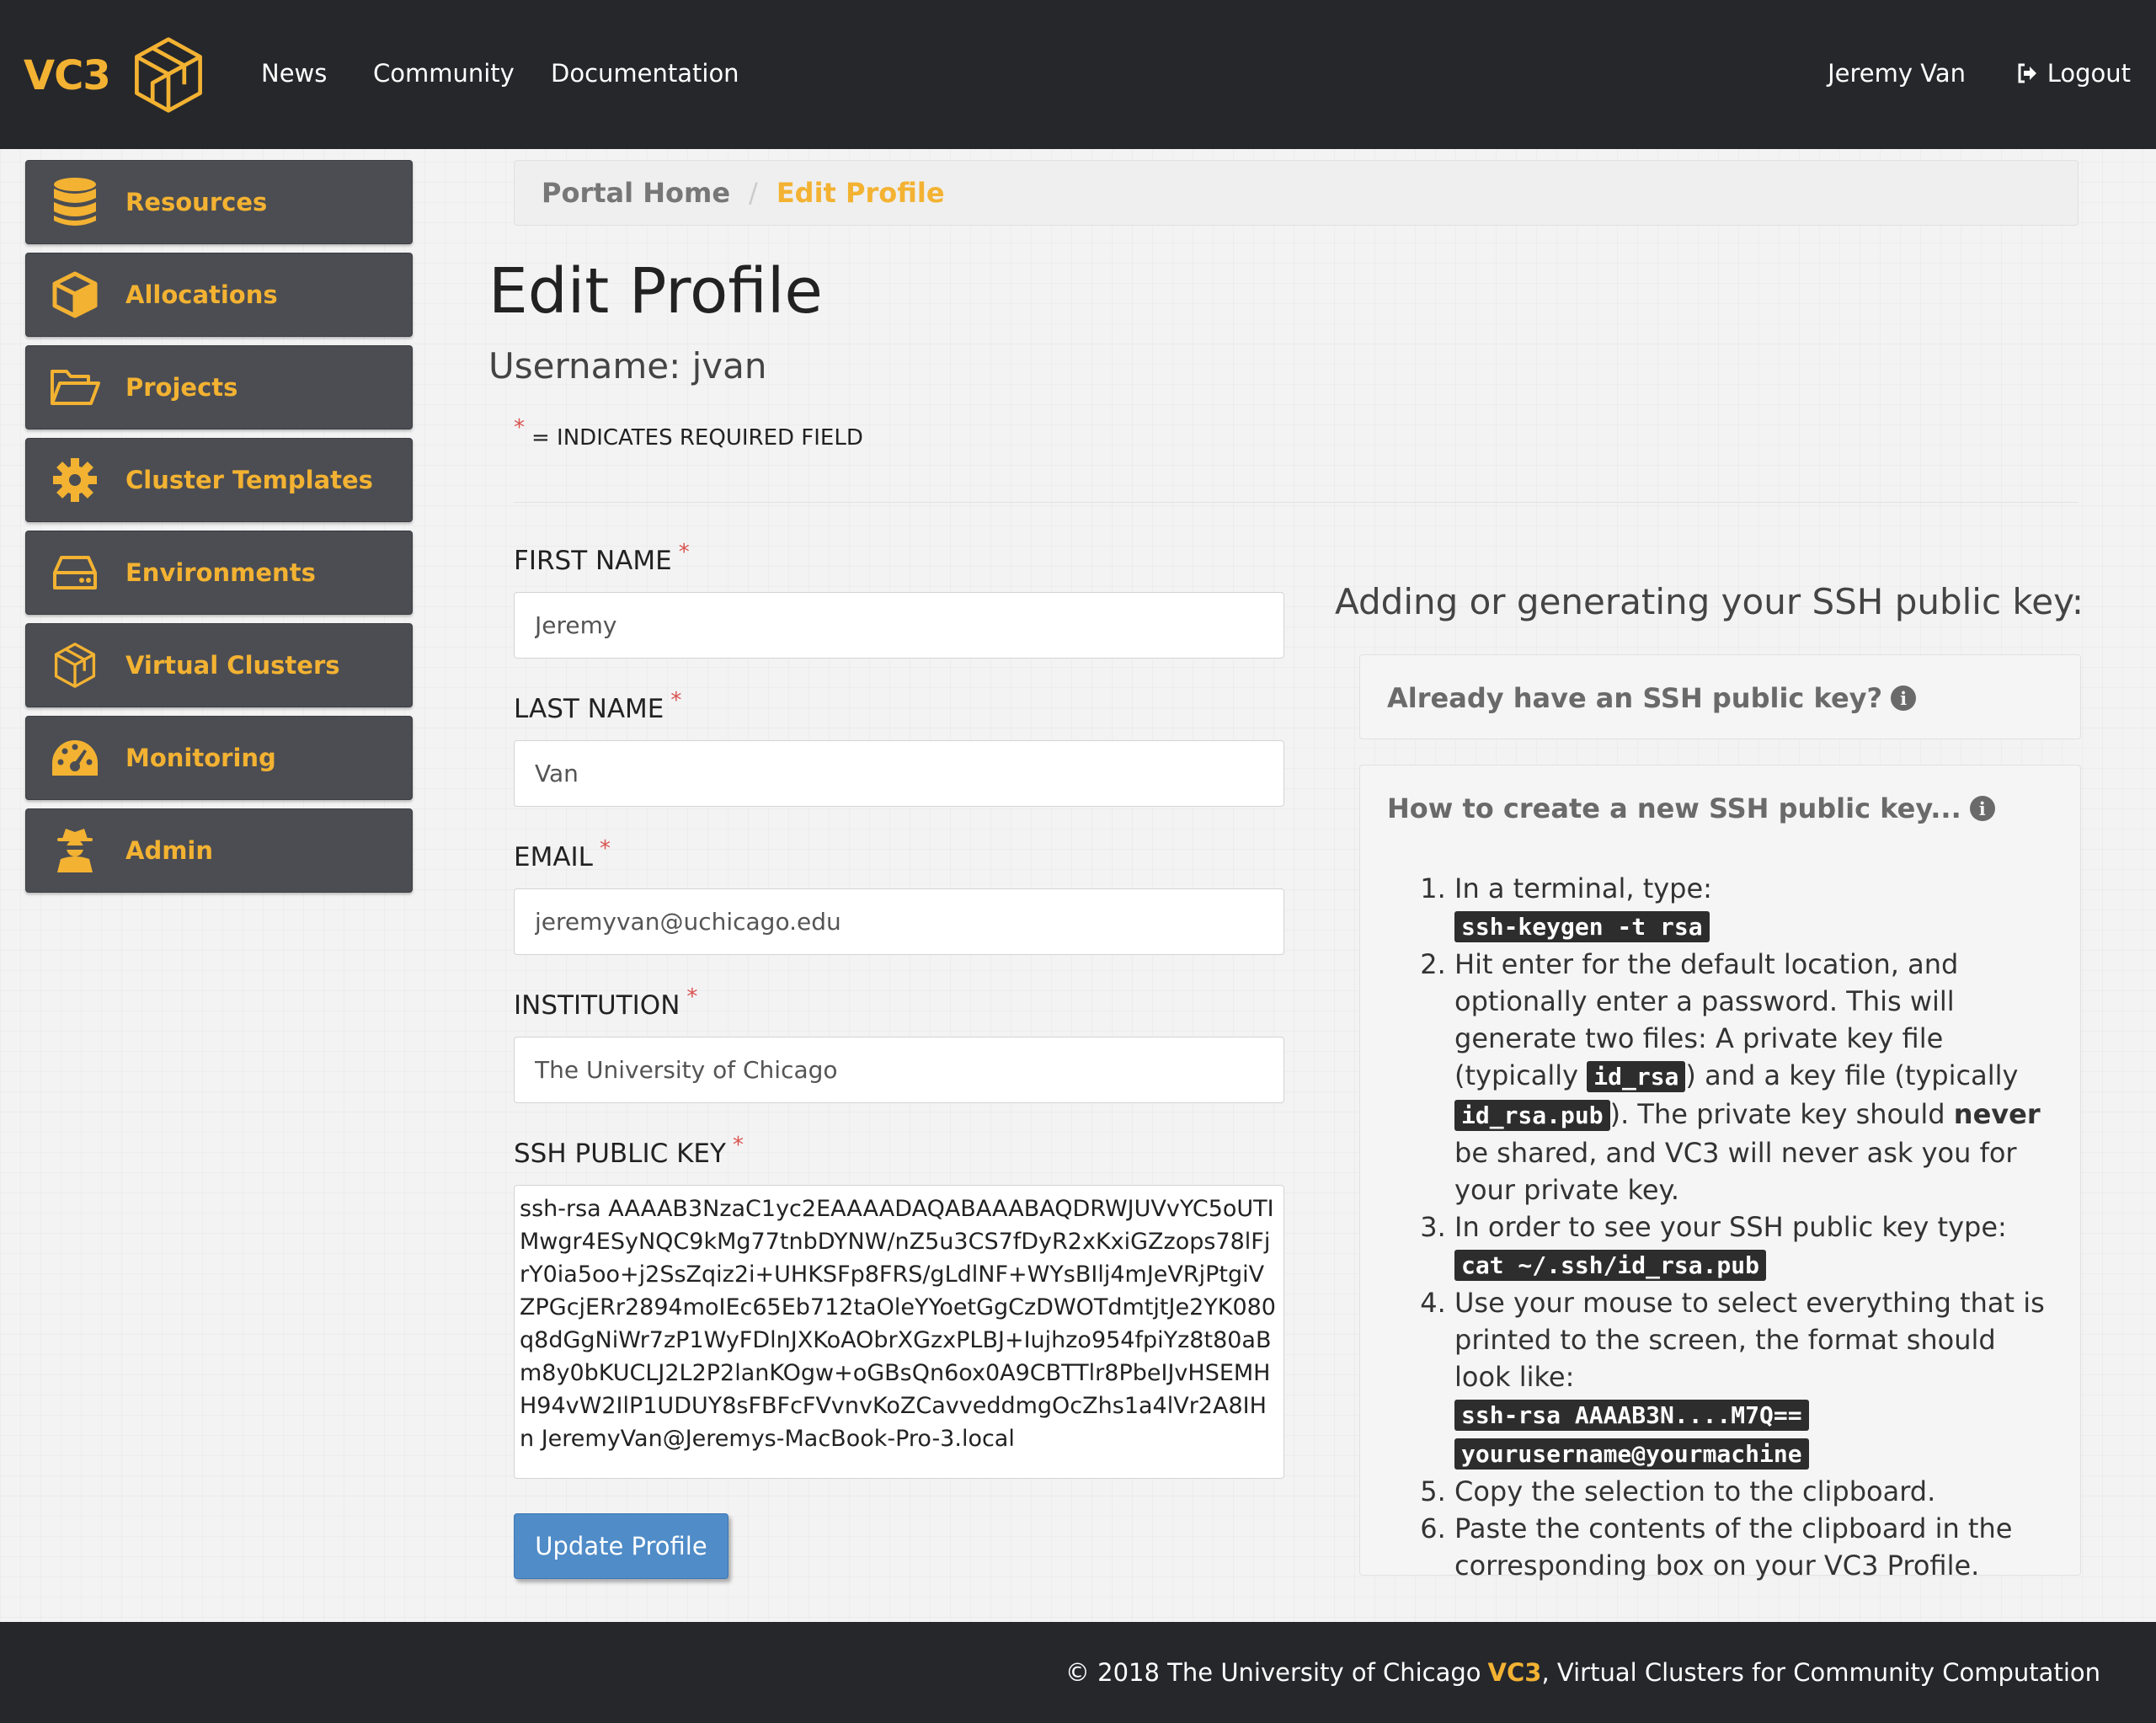 This screenshot has height=1723, width=2156. I want to click on existing-key-panel: Already have an SSH public key? i, so click(1720, 697).